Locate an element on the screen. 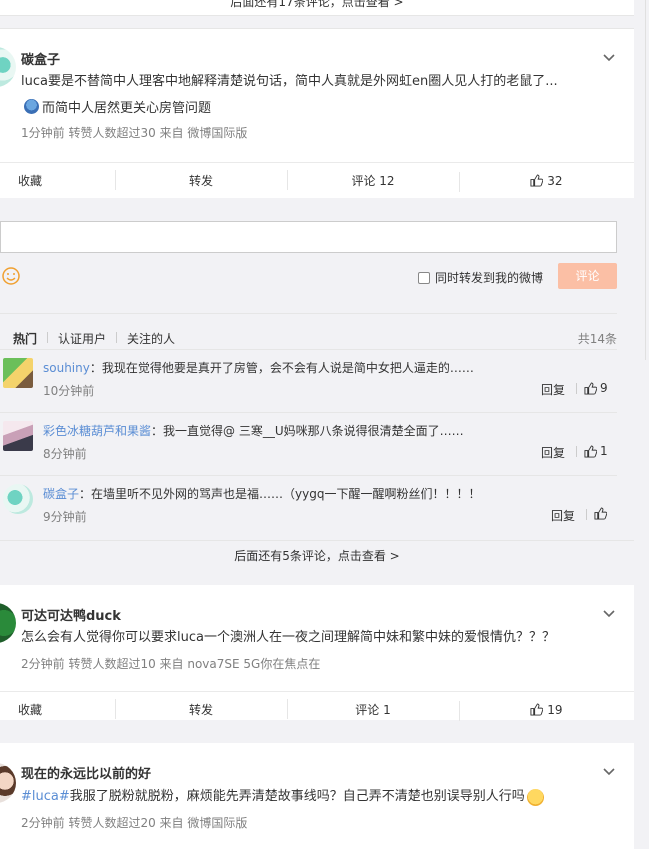 This screenshot has width=649, height=849. comment-text: 碳盒子：在墙里听不见外网的骂声也是福……（yygq一下醒一醒啊粉丝们！！！！ is located at coordinates (261, 493).